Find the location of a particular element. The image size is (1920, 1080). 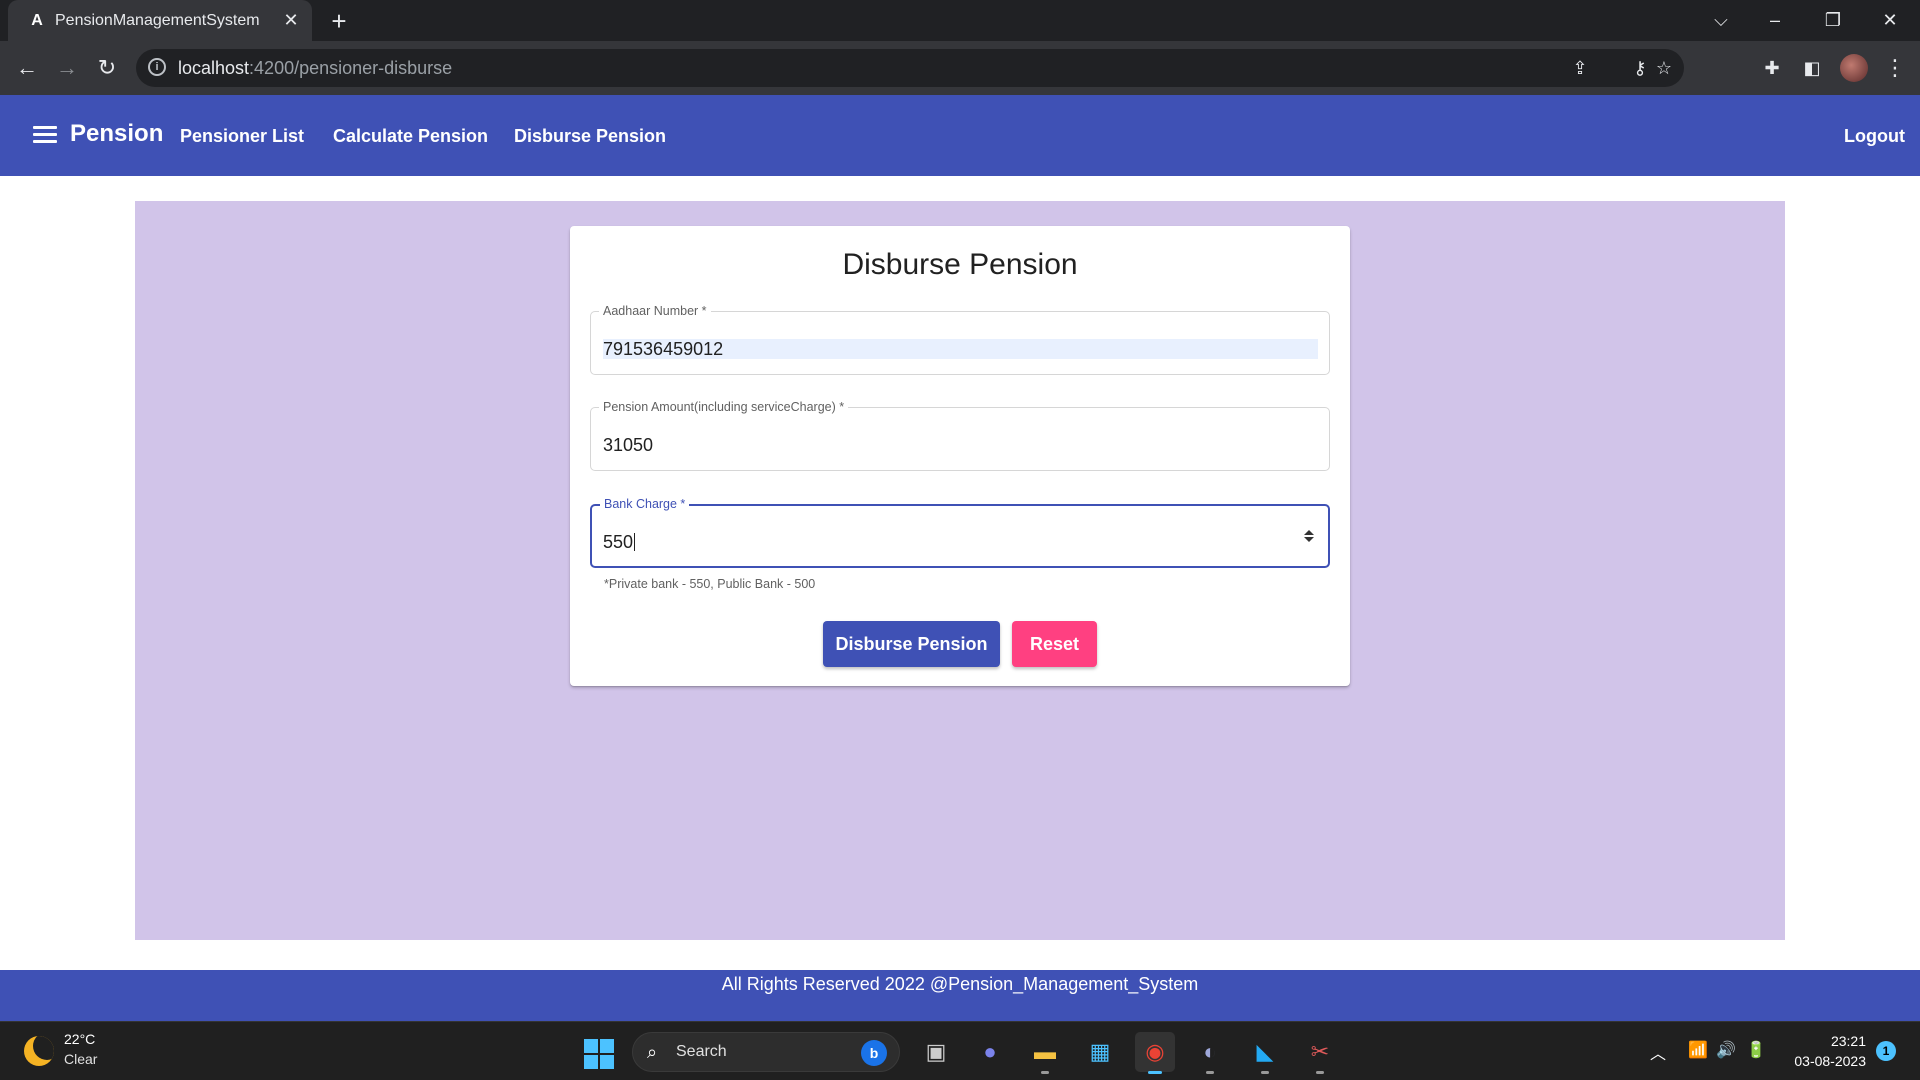

nav-calculate-pension: Calculate Pension is located at coordinates (410, 136).